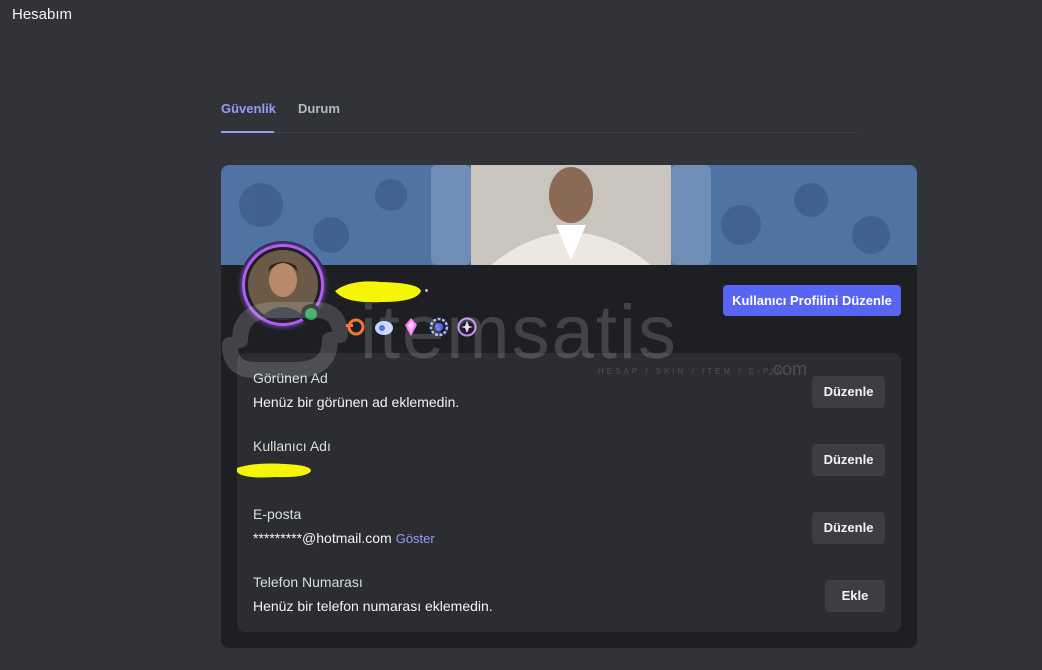 The image size is (1042, 670). What do you see at coordinates (274, 470) in the screenshot?
I see `redacted-username` at bounding box center [274, 470].